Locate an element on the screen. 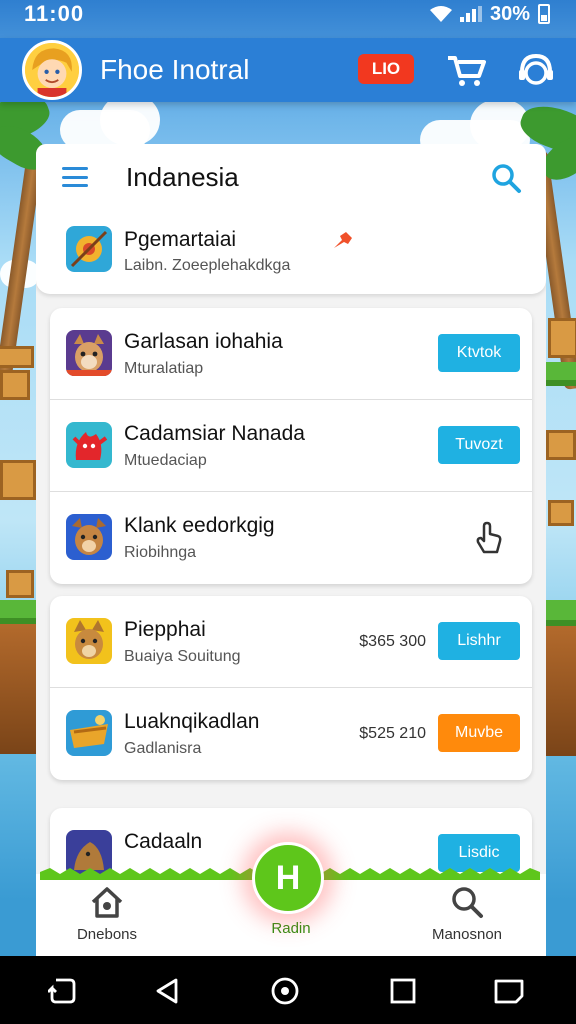 The height and width of the screenshot is (1024, 576). list-item-action-button: Muvbe is located at coordinates (479, 733).